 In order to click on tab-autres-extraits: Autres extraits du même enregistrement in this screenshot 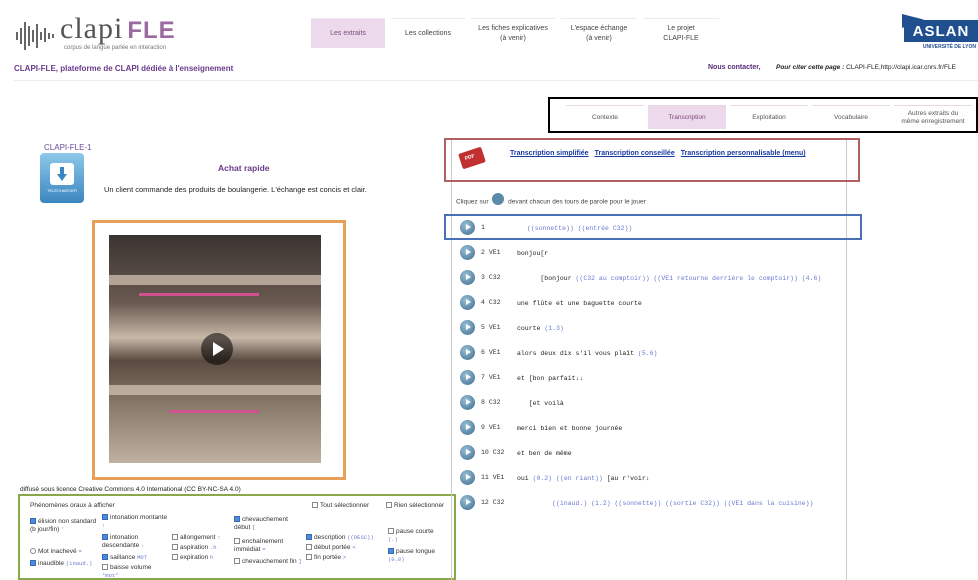, I will do `click(933, 117)`.